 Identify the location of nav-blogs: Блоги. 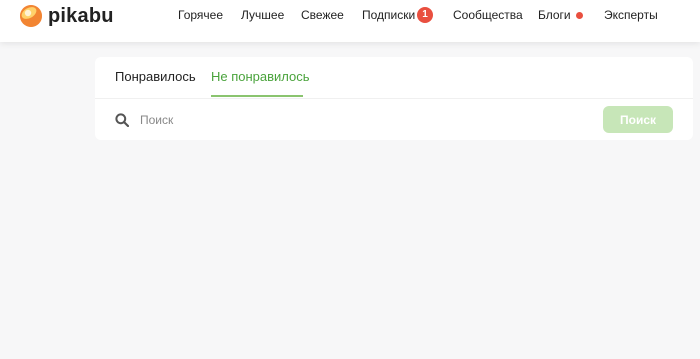
(554, 15).